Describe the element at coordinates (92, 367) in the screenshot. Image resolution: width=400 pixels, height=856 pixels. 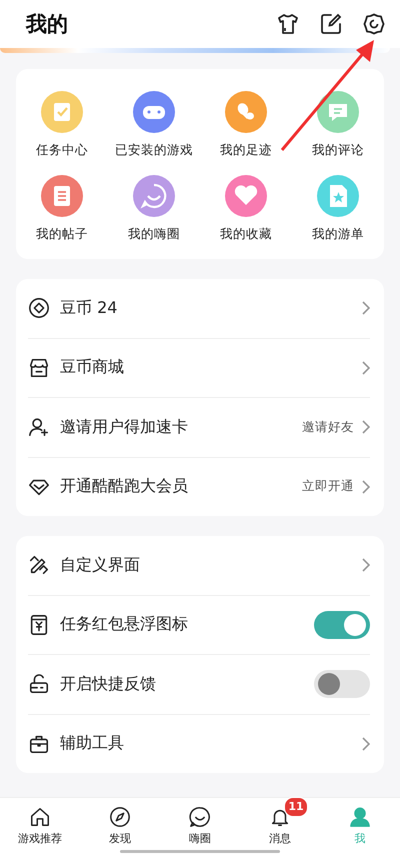
I see `menu-label: 豆币商城` at that location.